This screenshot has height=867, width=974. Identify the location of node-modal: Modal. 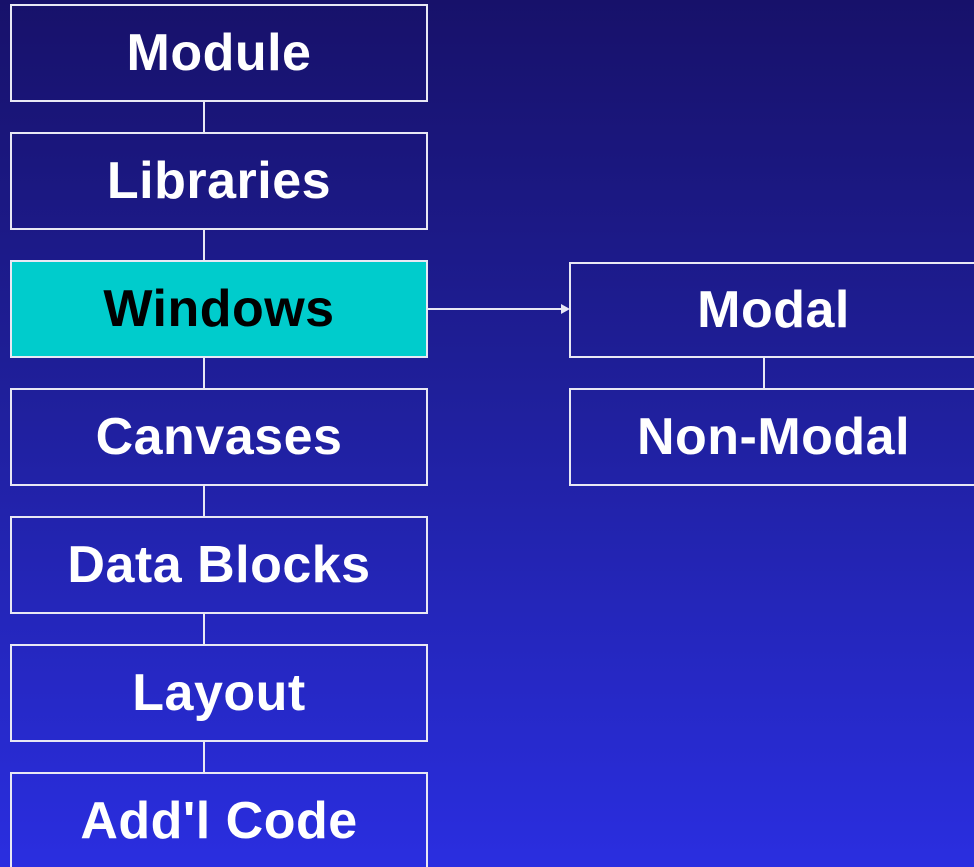
(771, 310).